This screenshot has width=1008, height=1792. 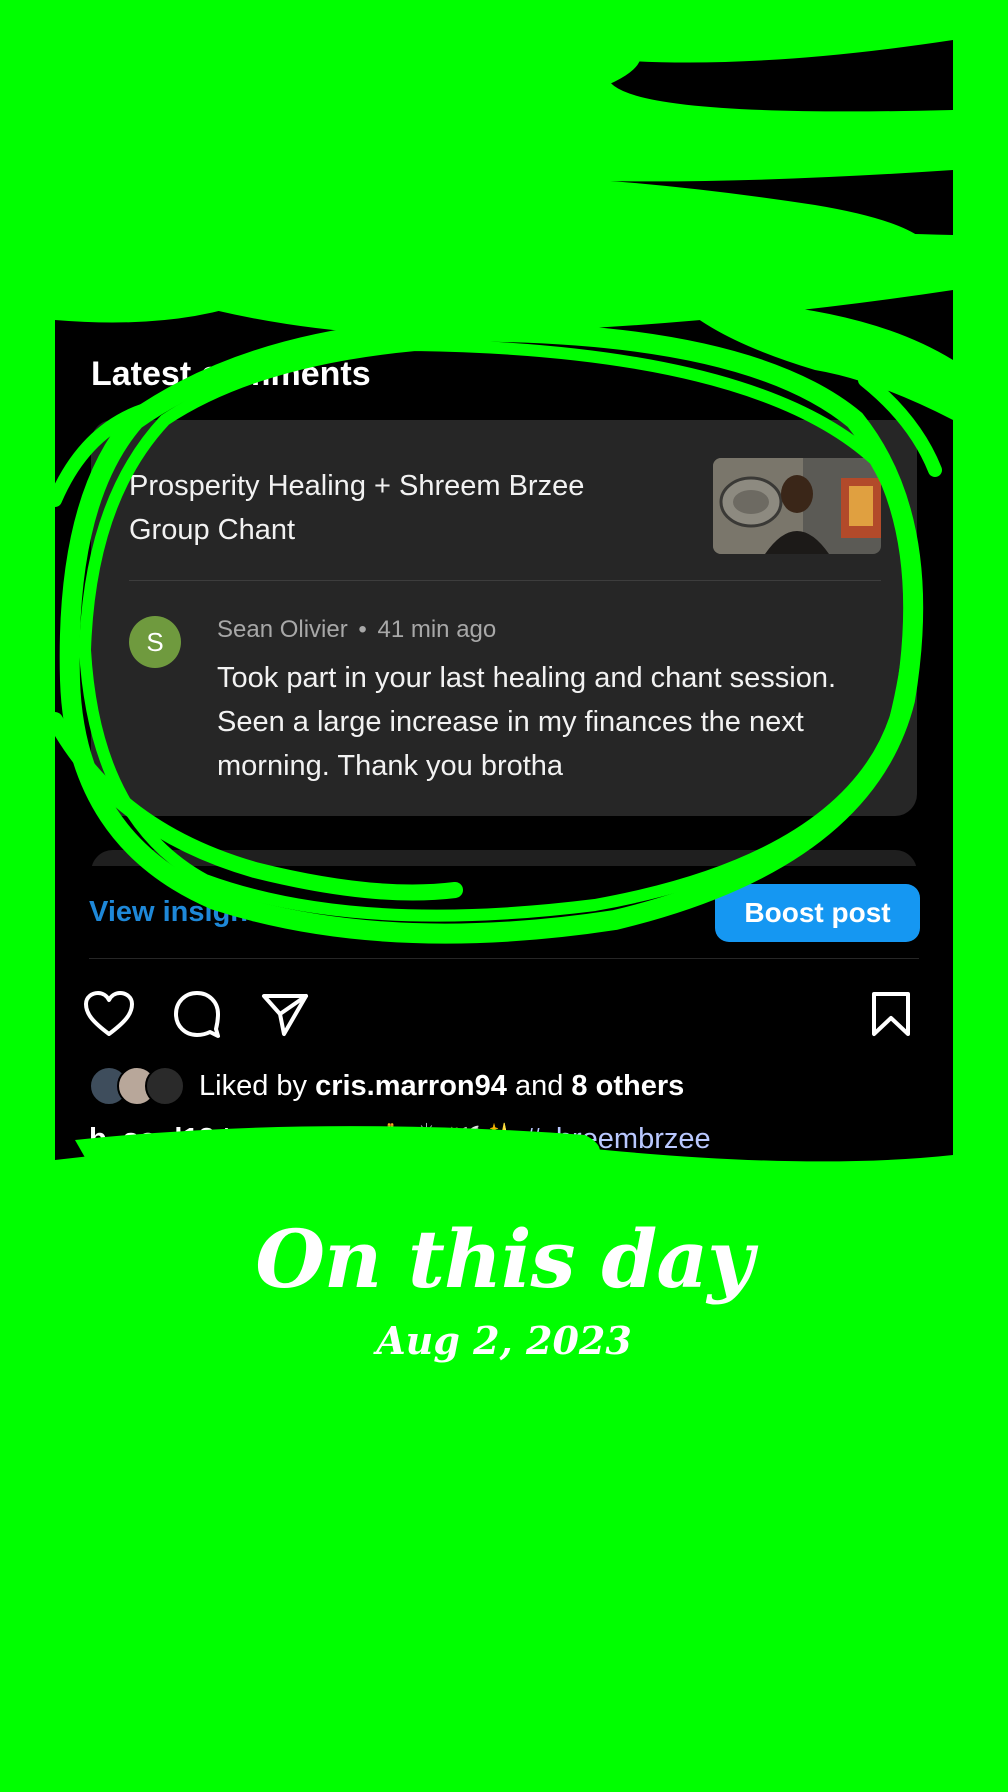 What do you see at coordinates (293, 1139) in the screenshot?
I see `caption-text: Love these` at bounding box center [293, 1139].